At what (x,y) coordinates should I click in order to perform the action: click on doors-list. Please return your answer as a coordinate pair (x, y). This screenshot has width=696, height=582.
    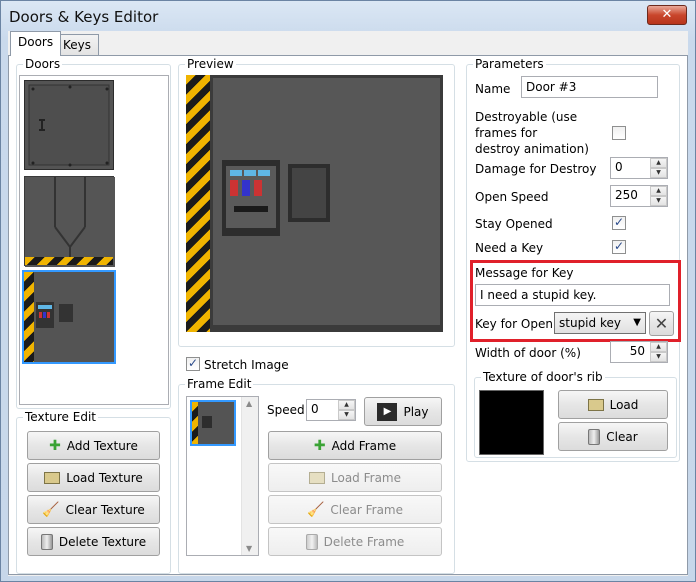
    Looking at the image, I should click on (94, 240).